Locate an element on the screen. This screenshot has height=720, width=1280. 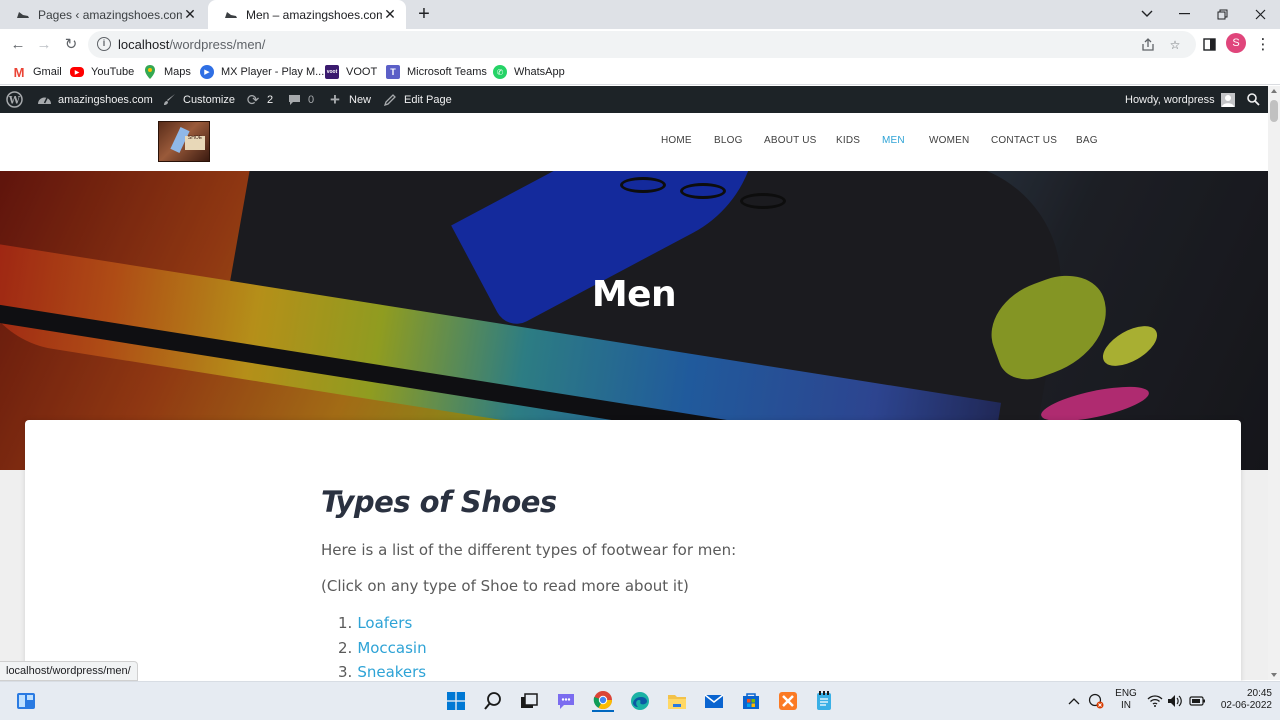
menu-blog: BLOG is located at coordinates (728, 140).